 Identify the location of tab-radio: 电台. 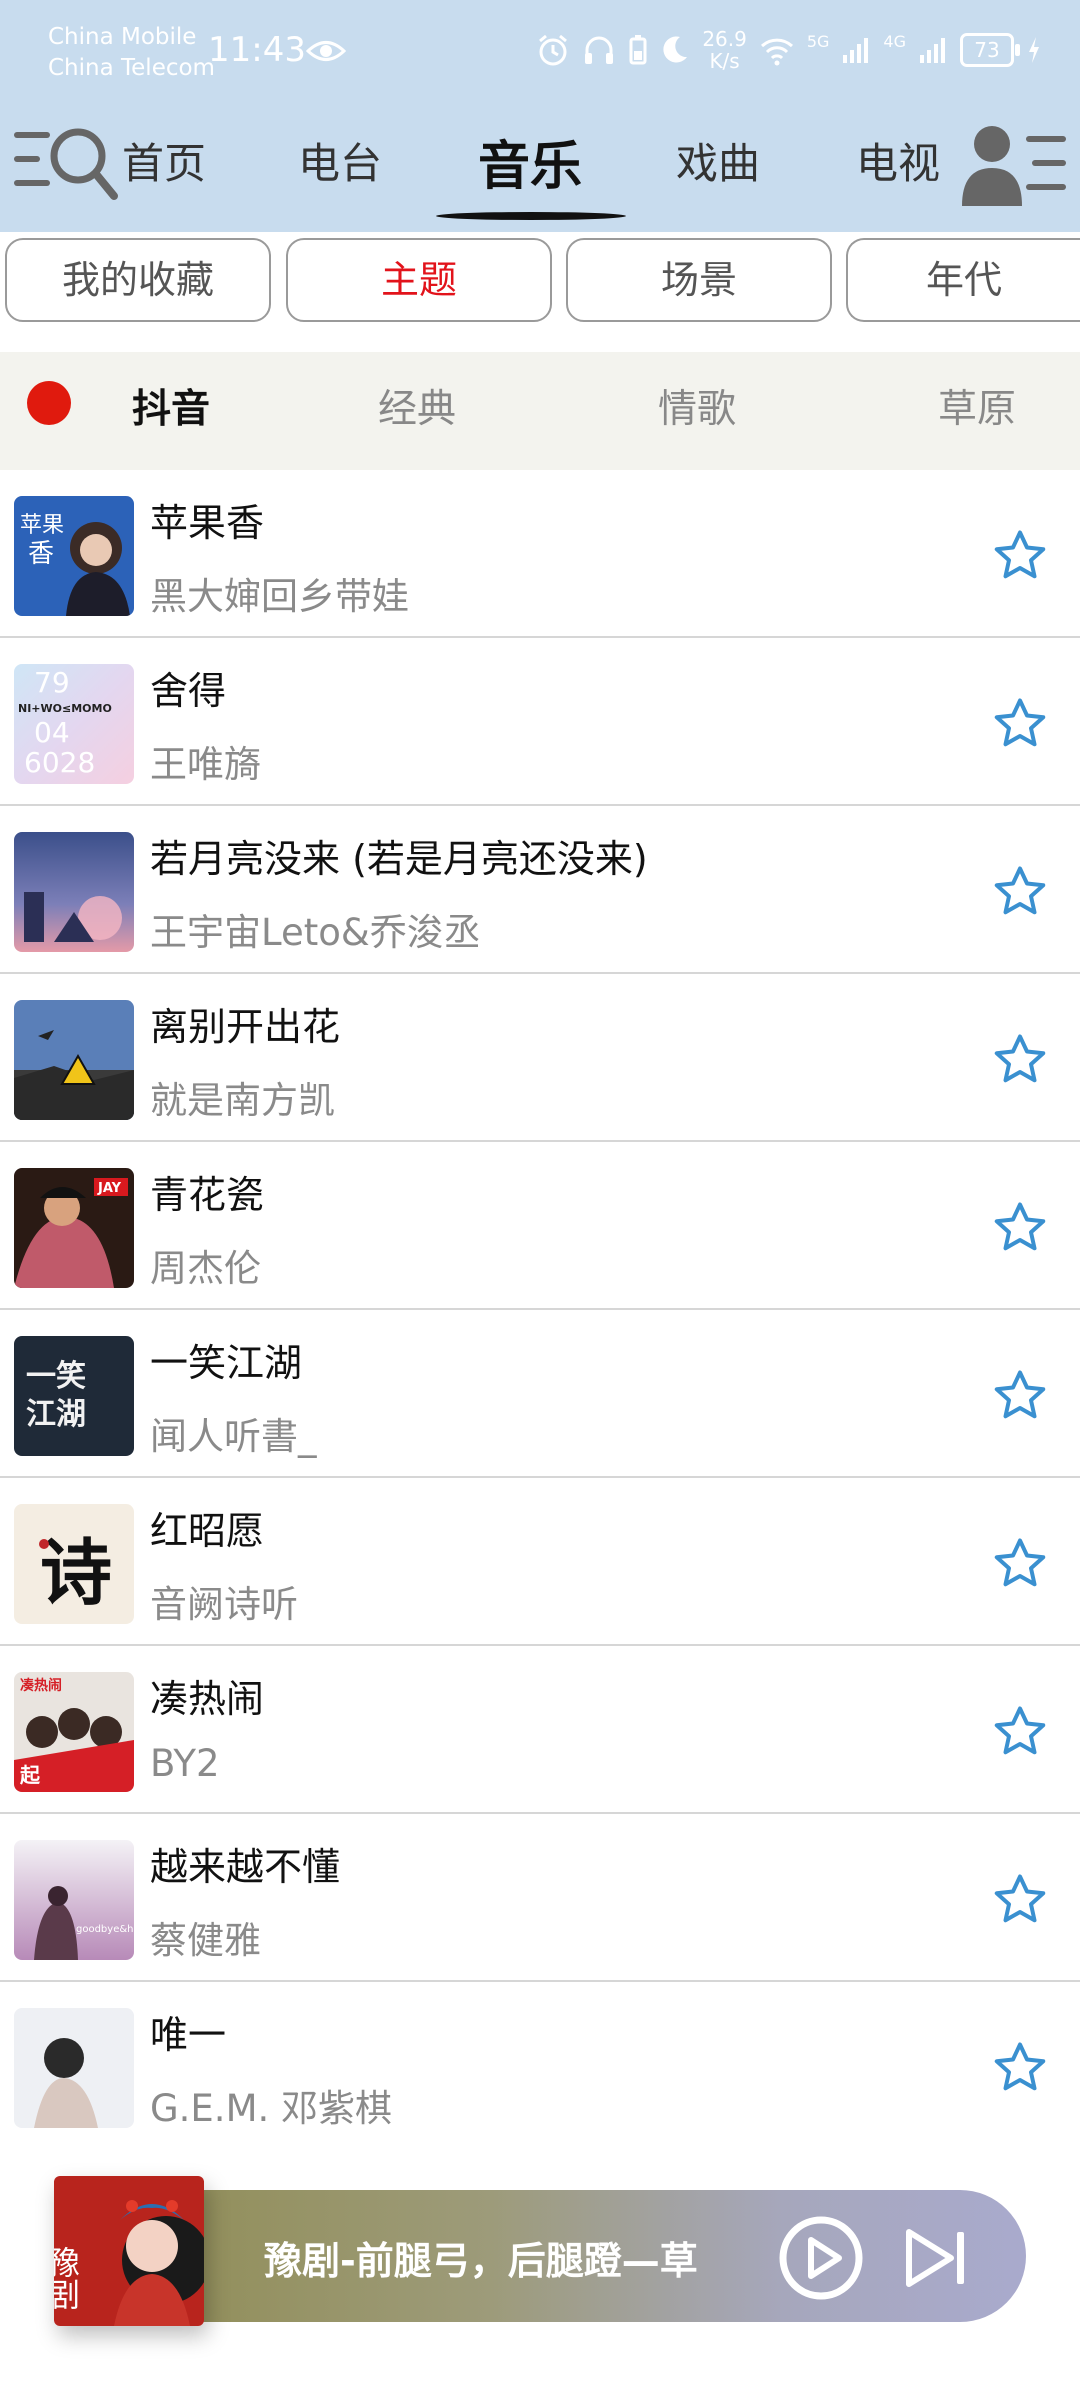
(340, 160).